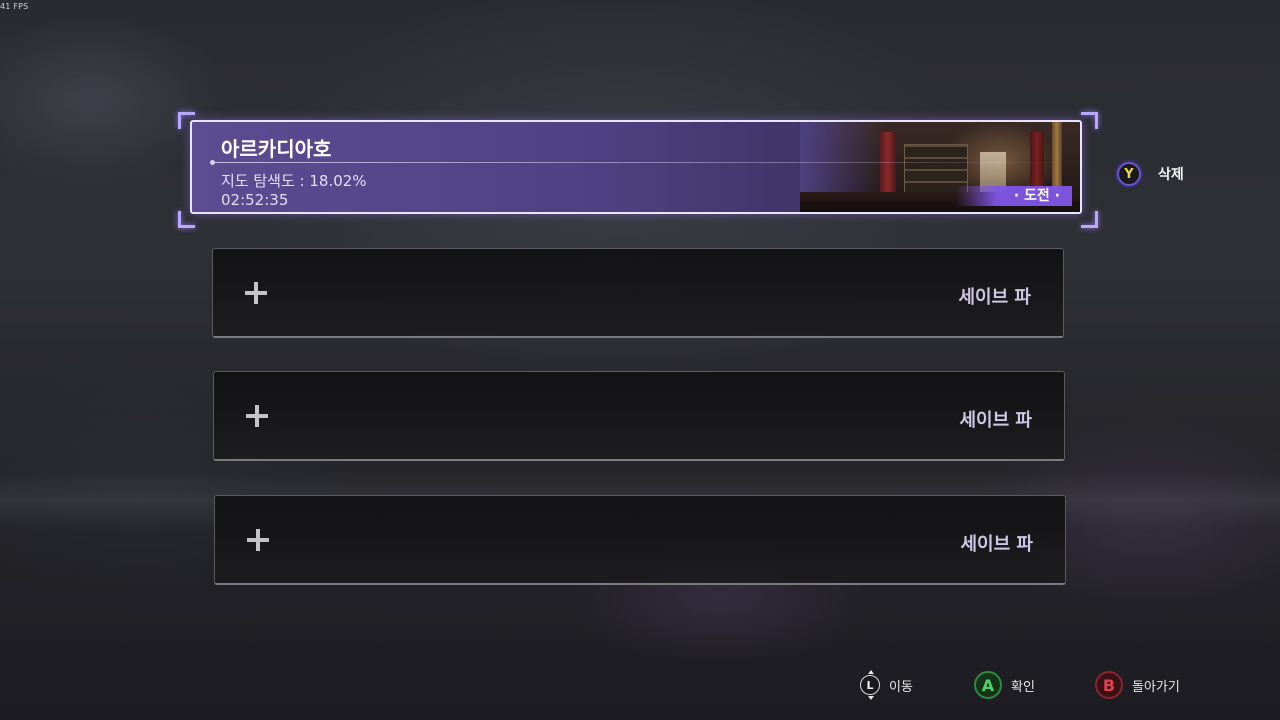  Describe the element at coordinates (1171, 175) in the screenshot. I see `delete-label: 삭제` at that location.